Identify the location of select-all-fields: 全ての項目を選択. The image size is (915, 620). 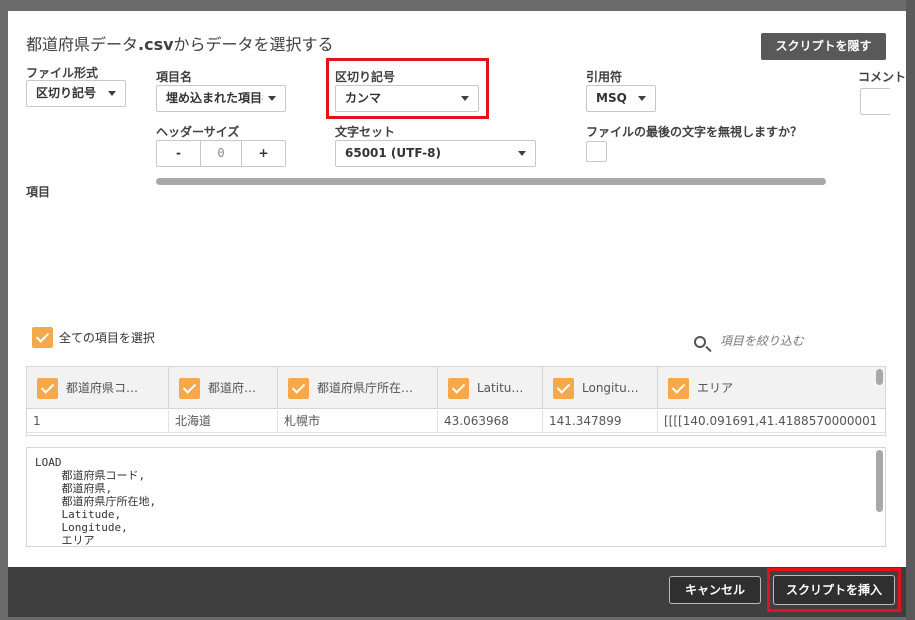
(93, 337).